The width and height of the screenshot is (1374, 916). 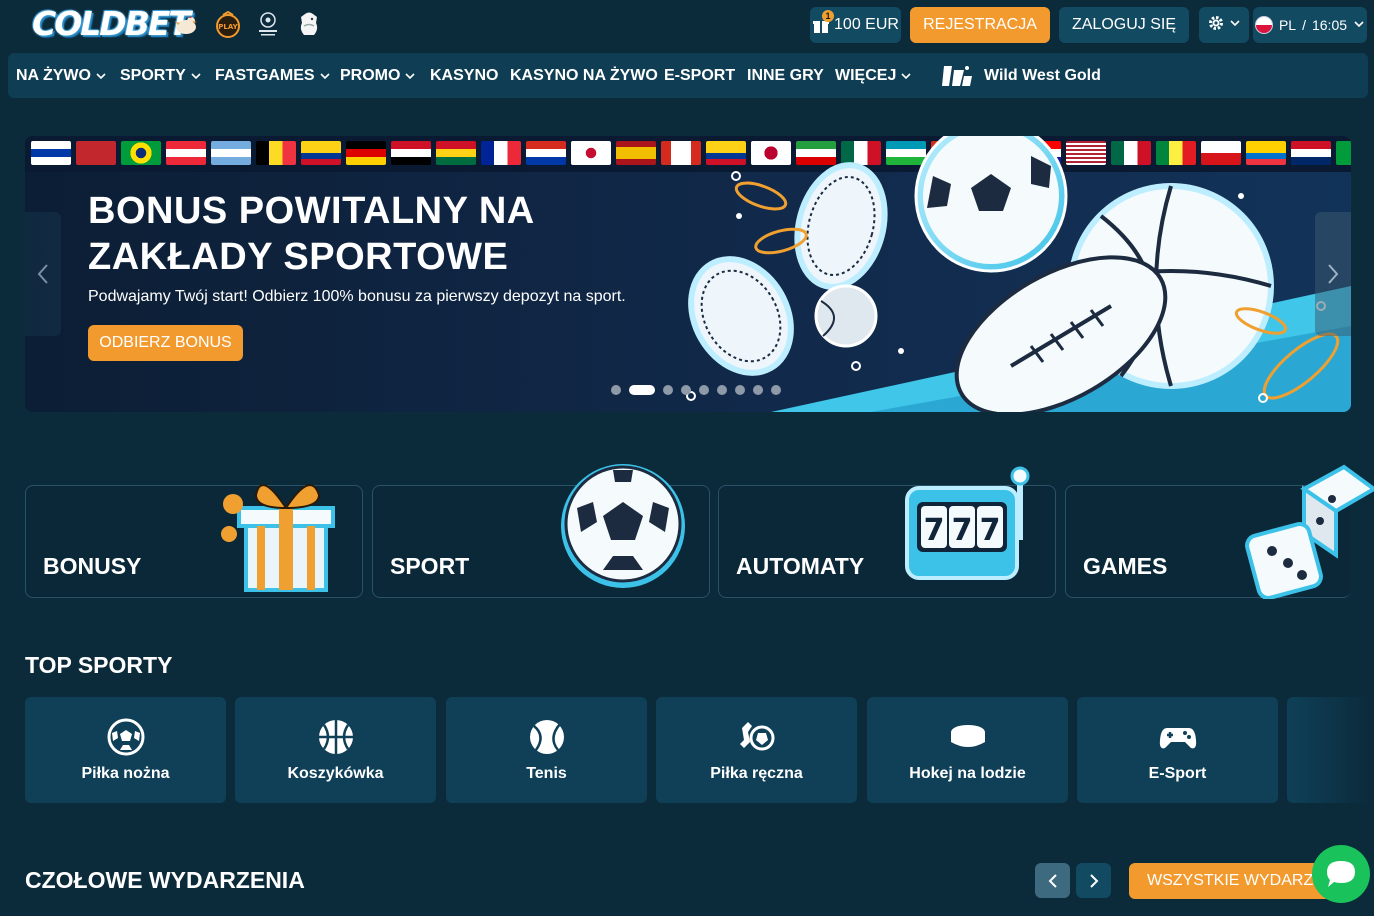 I want to click on banner-title: BONUS POWITALNY NA ZAKŁADY SPORTOWE, so click(x=311, y=234).